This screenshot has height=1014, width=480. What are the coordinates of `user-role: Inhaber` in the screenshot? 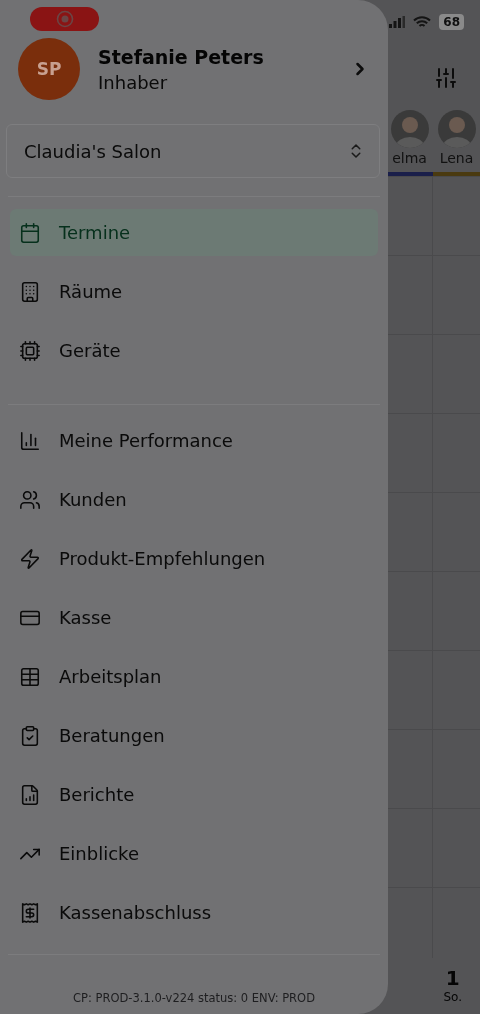 It's located at (133, 82).